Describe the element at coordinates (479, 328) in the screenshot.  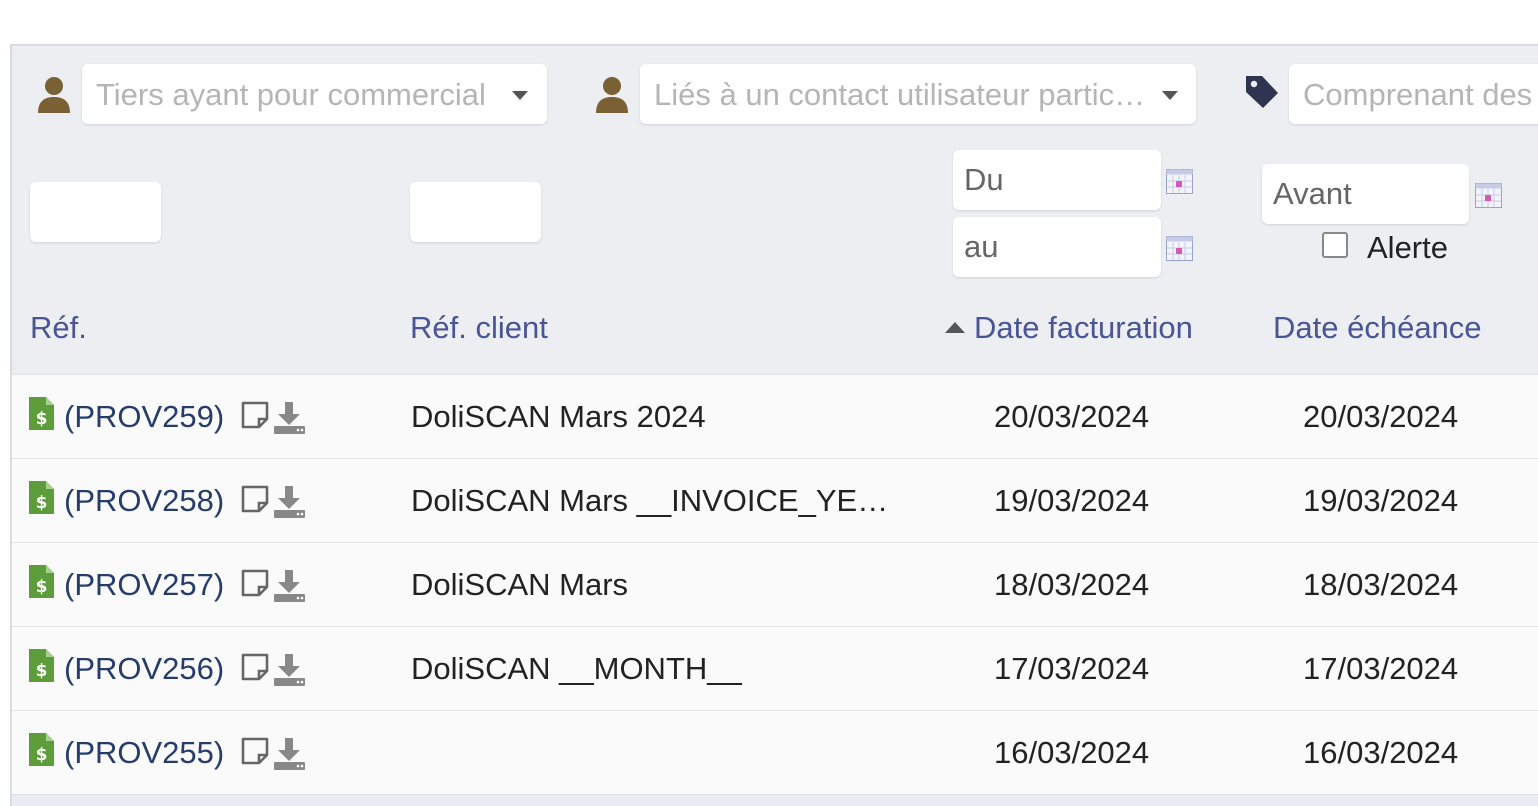
I see `column-header-ref-client: Réf. client` at that location.